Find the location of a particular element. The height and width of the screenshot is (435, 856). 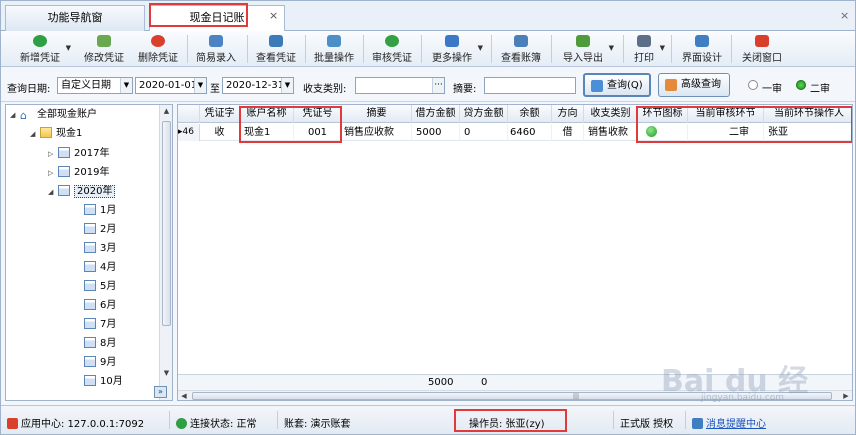

cell-debit: 5000 is located at coordinates (436, 132).